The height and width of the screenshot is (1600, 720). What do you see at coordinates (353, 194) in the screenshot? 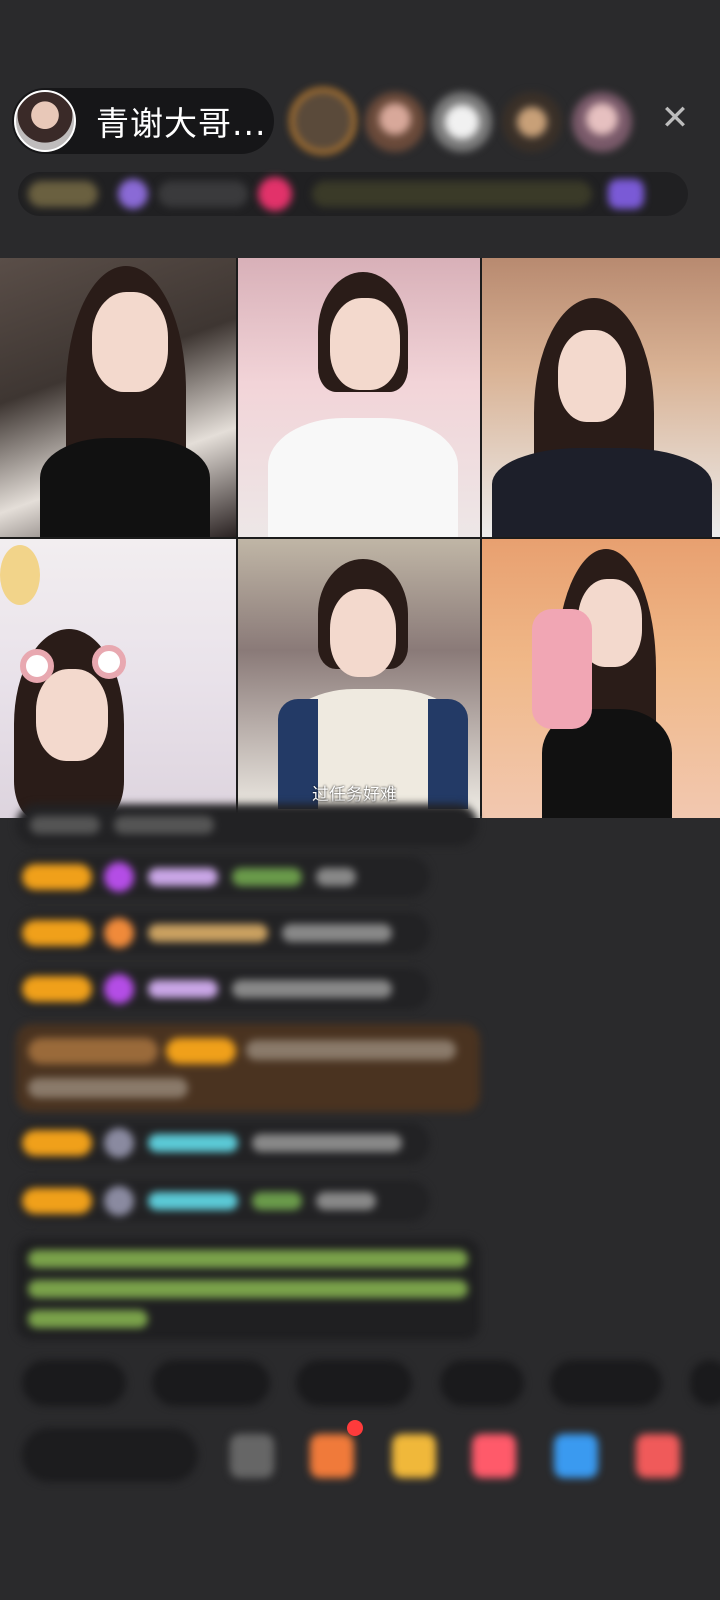
I see `room-info-bar` at bounding box center [353, 194].